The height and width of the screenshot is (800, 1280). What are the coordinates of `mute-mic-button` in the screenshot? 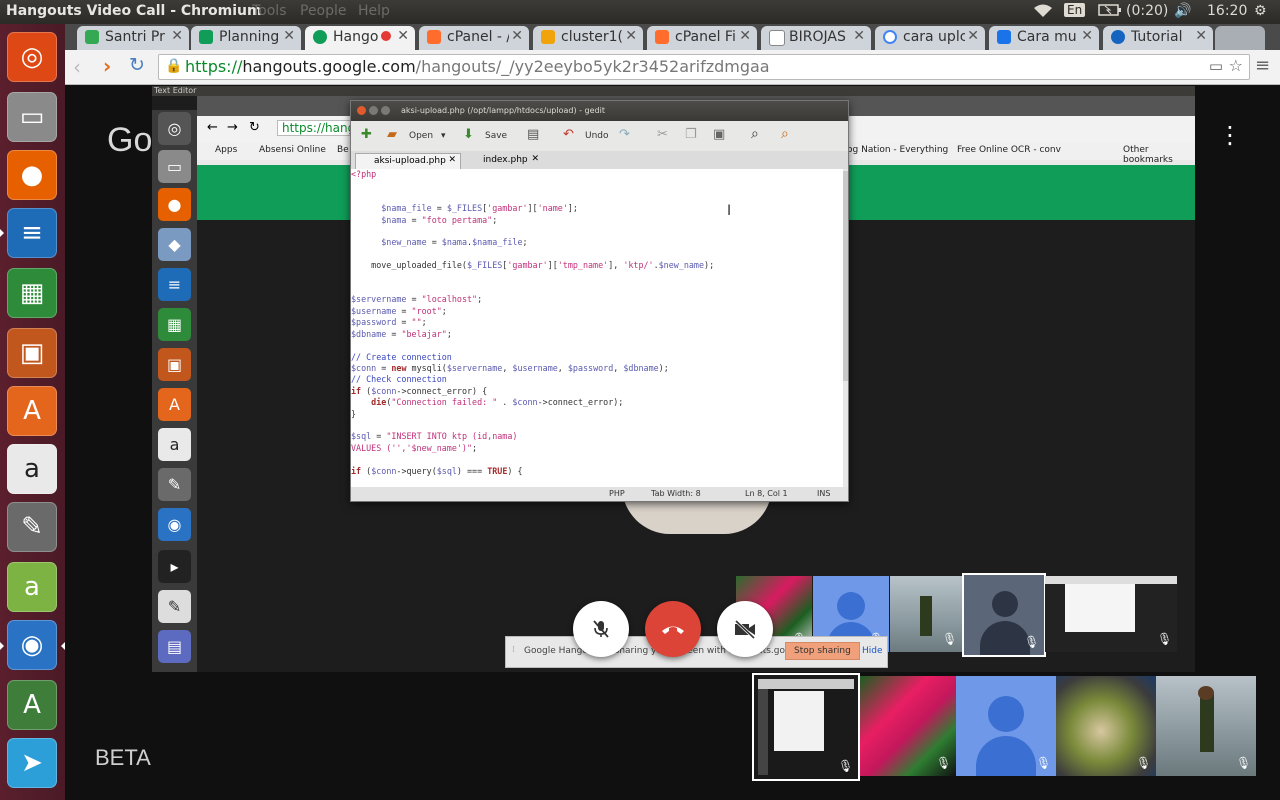 It's located at (601, 629).